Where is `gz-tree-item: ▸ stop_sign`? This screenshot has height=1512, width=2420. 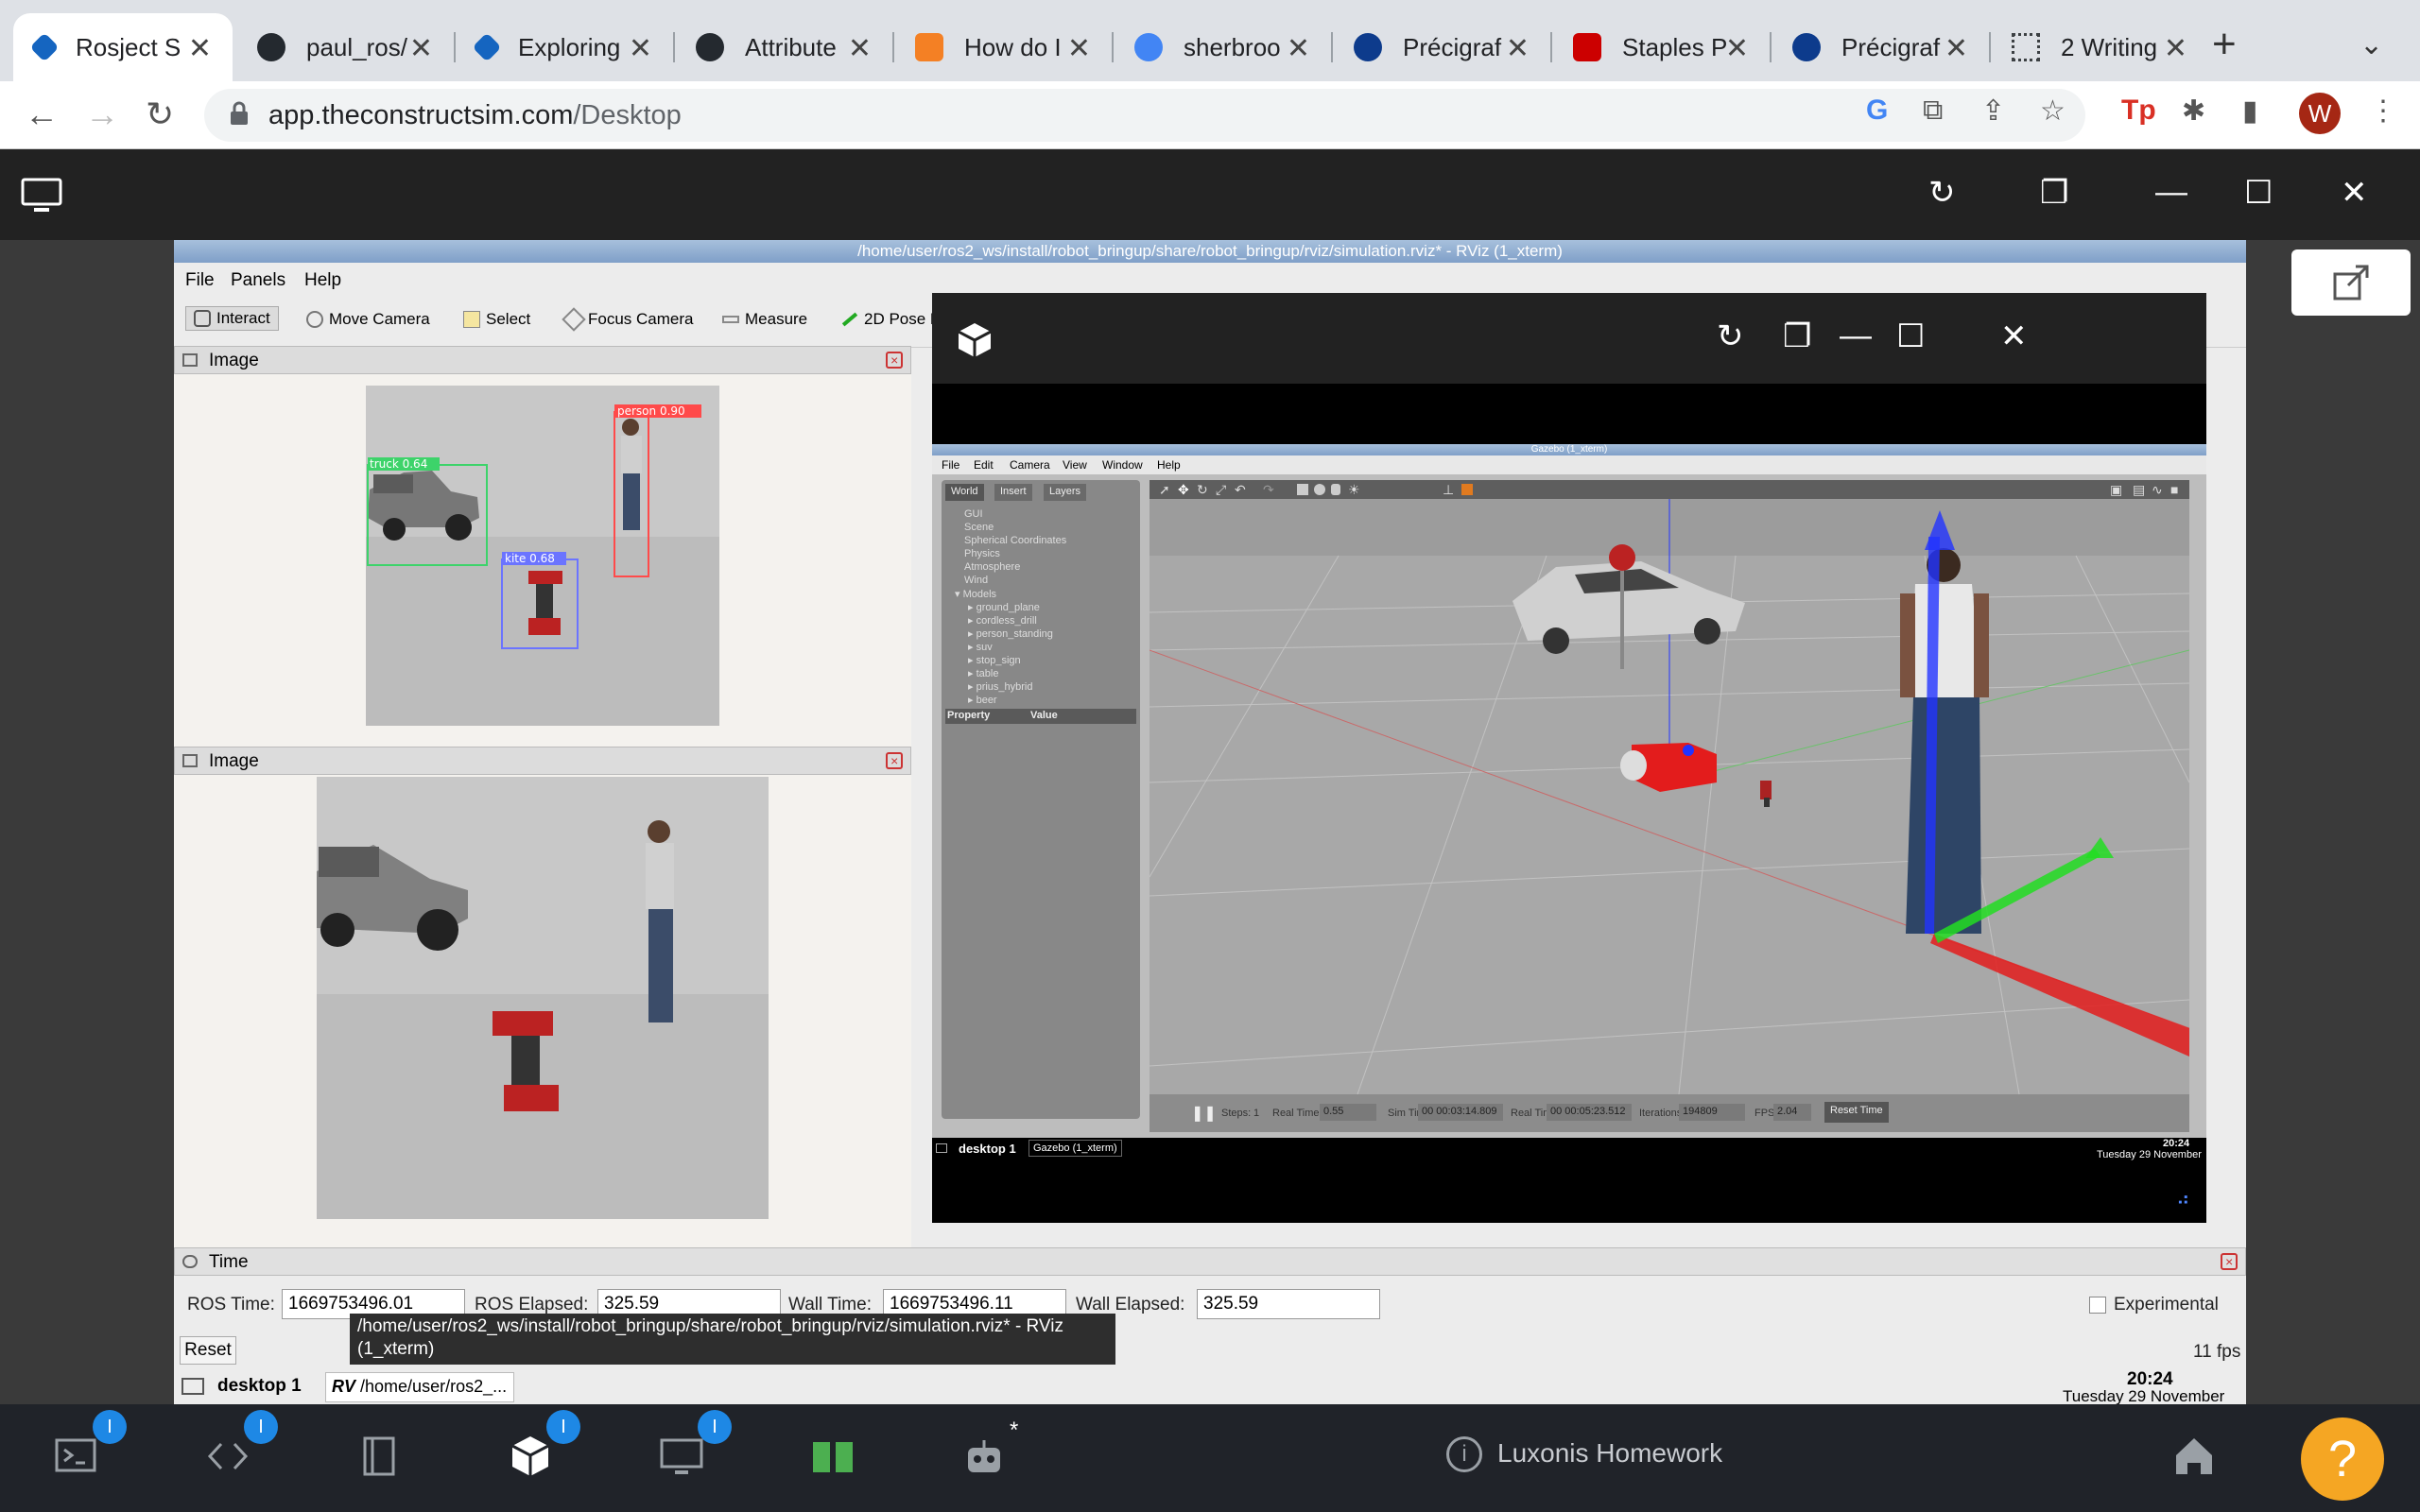
gz-tree-item: ▸ stop_sign is located at coordinates (994, 660).